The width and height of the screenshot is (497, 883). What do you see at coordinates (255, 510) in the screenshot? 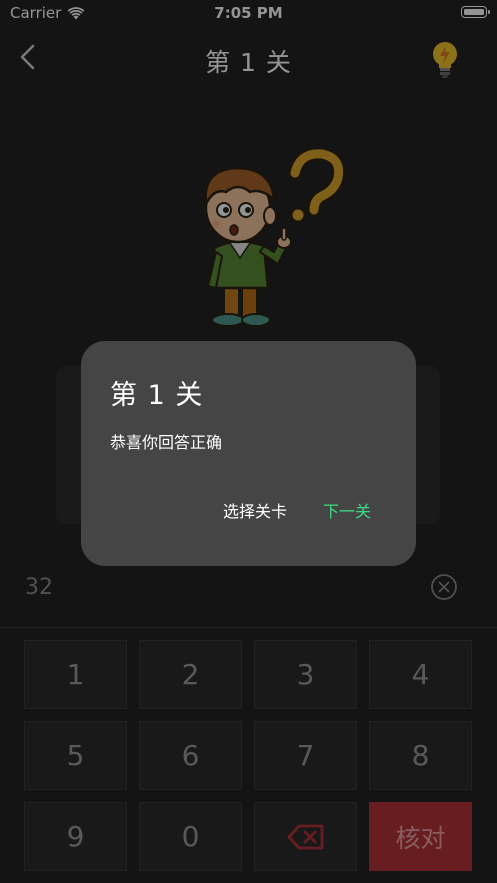
I see `select-level-button: 选择关卡` at bounding box center [255, 510].